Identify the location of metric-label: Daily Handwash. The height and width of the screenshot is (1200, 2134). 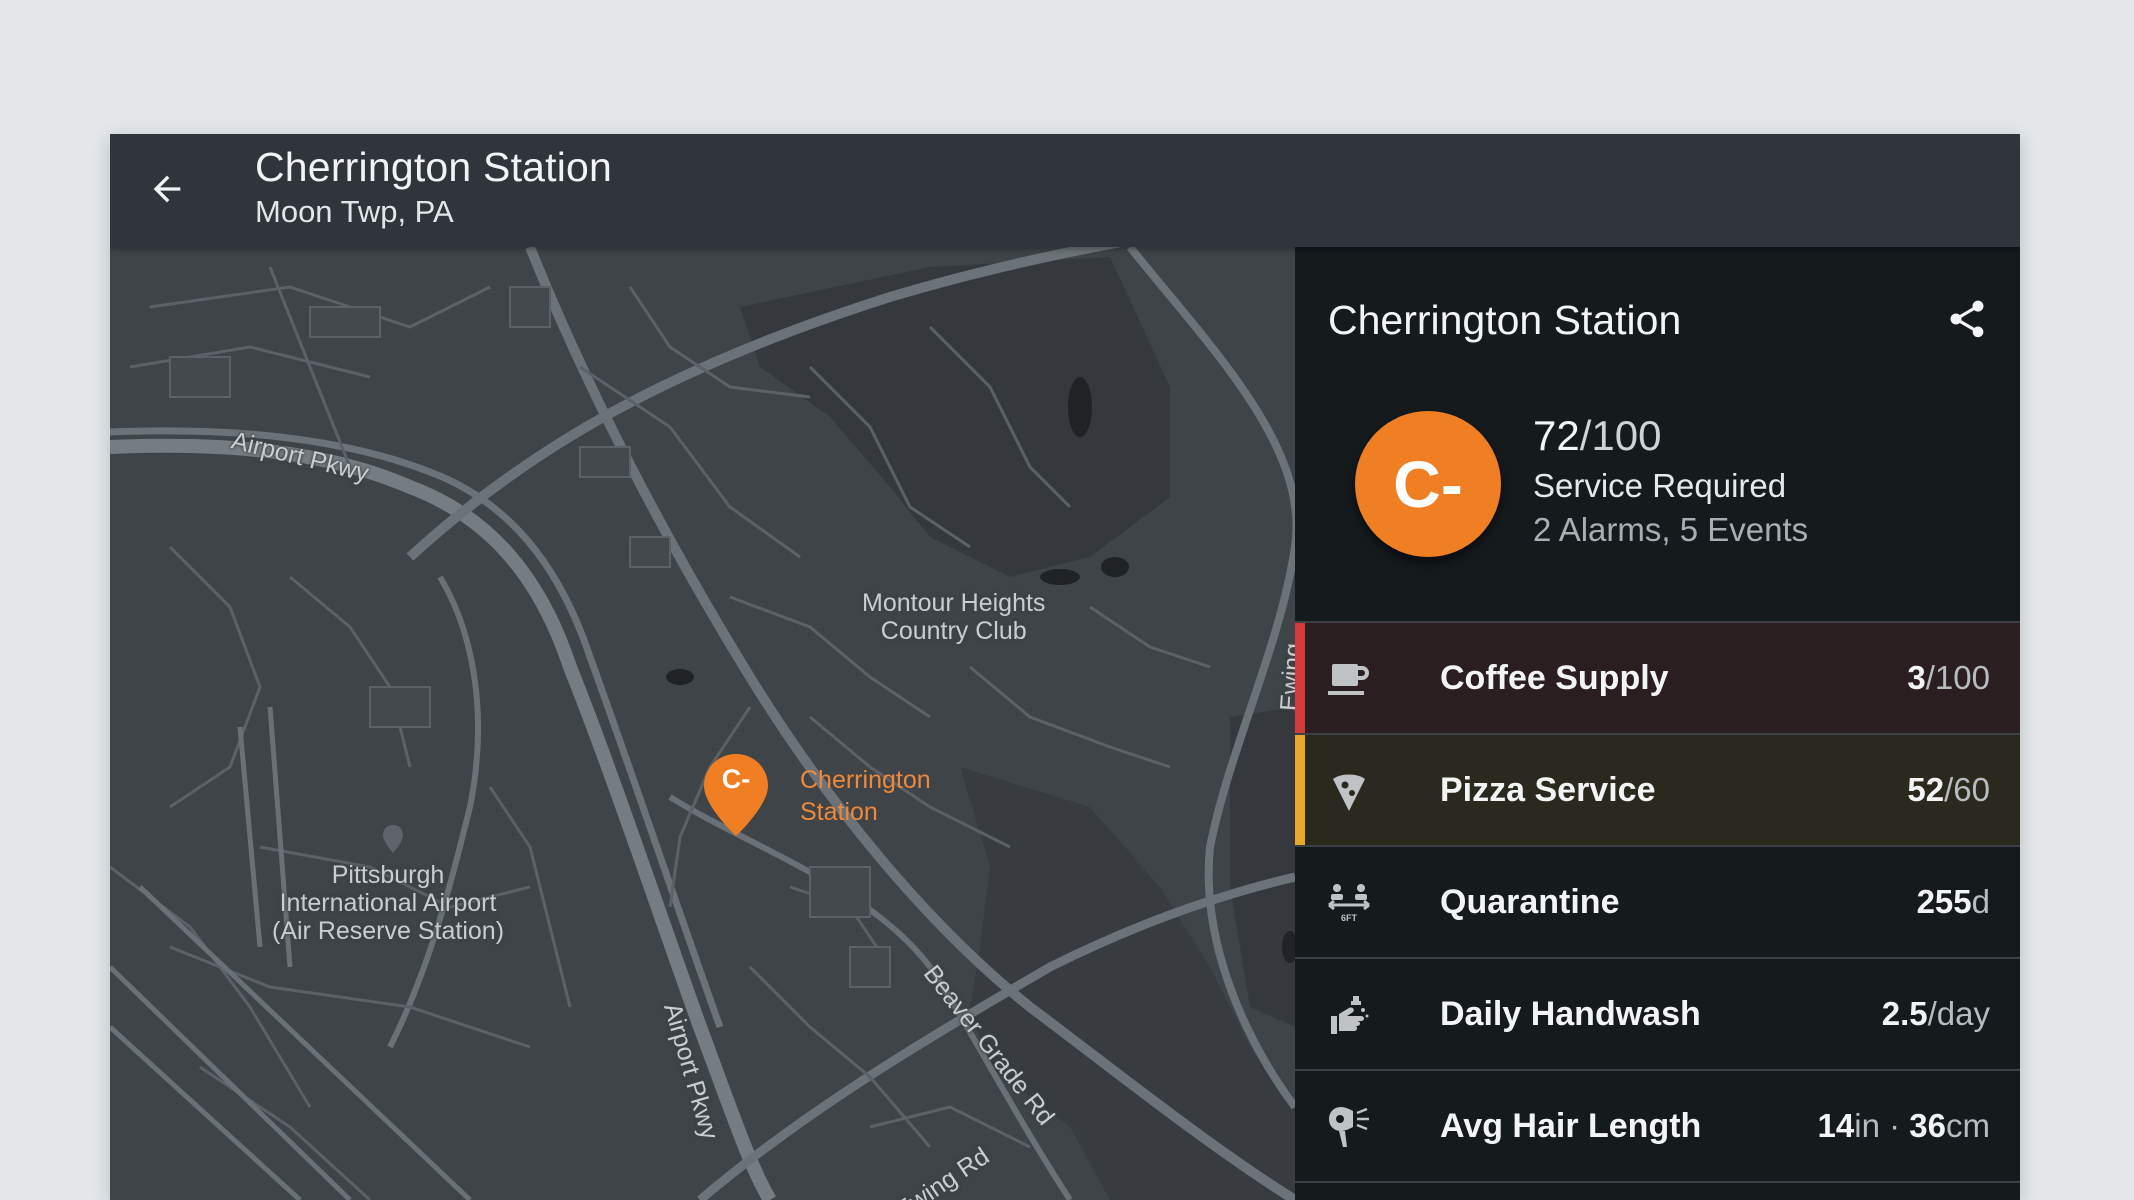
(1570, 1013).